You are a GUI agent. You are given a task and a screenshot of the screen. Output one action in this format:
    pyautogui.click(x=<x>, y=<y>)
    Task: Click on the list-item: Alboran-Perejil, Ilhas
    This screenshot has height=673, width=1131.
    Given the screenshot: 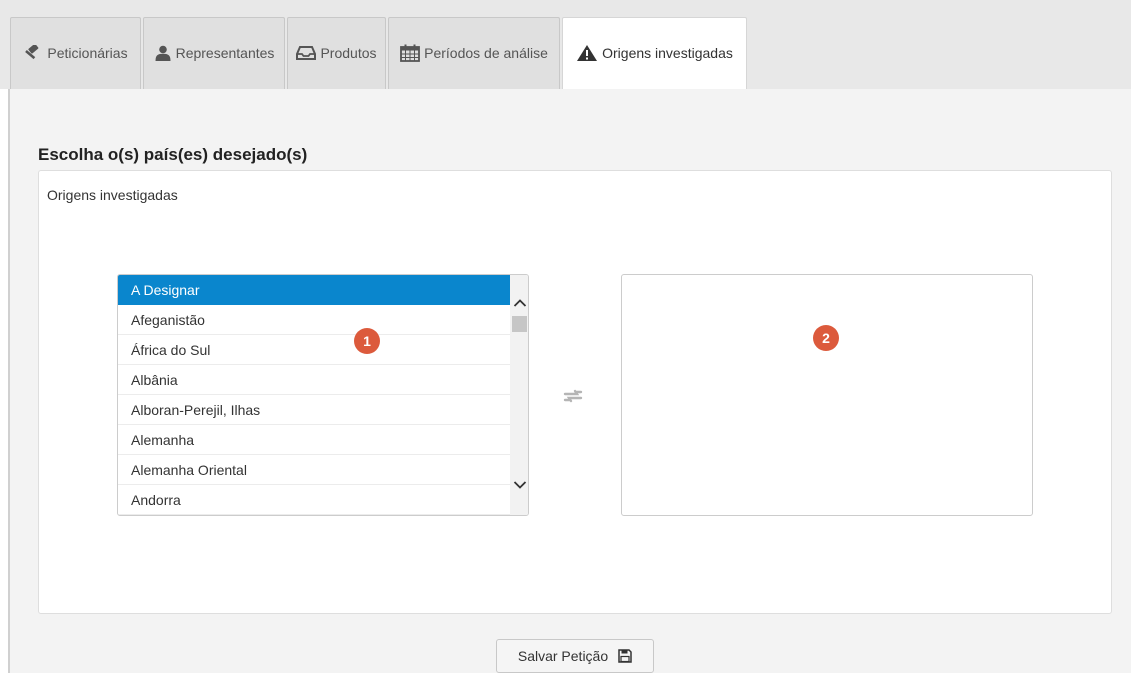 What is the action you would take?
    pyautogui.click(x=314, y=410)
    